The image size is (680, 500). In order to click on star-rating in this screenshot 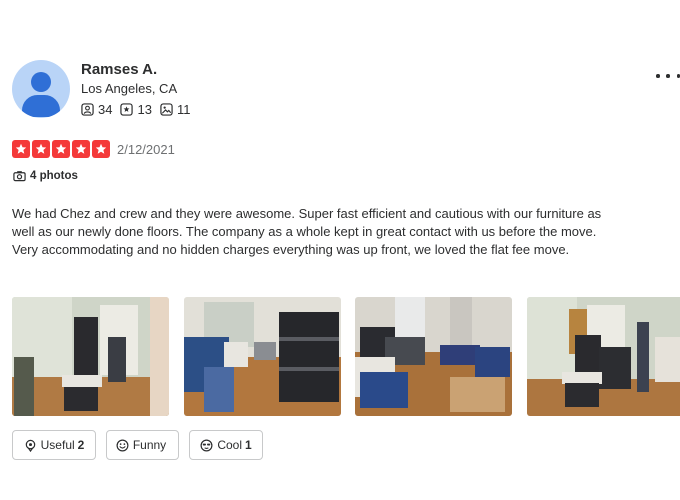, I will do `click(62, 149)`.